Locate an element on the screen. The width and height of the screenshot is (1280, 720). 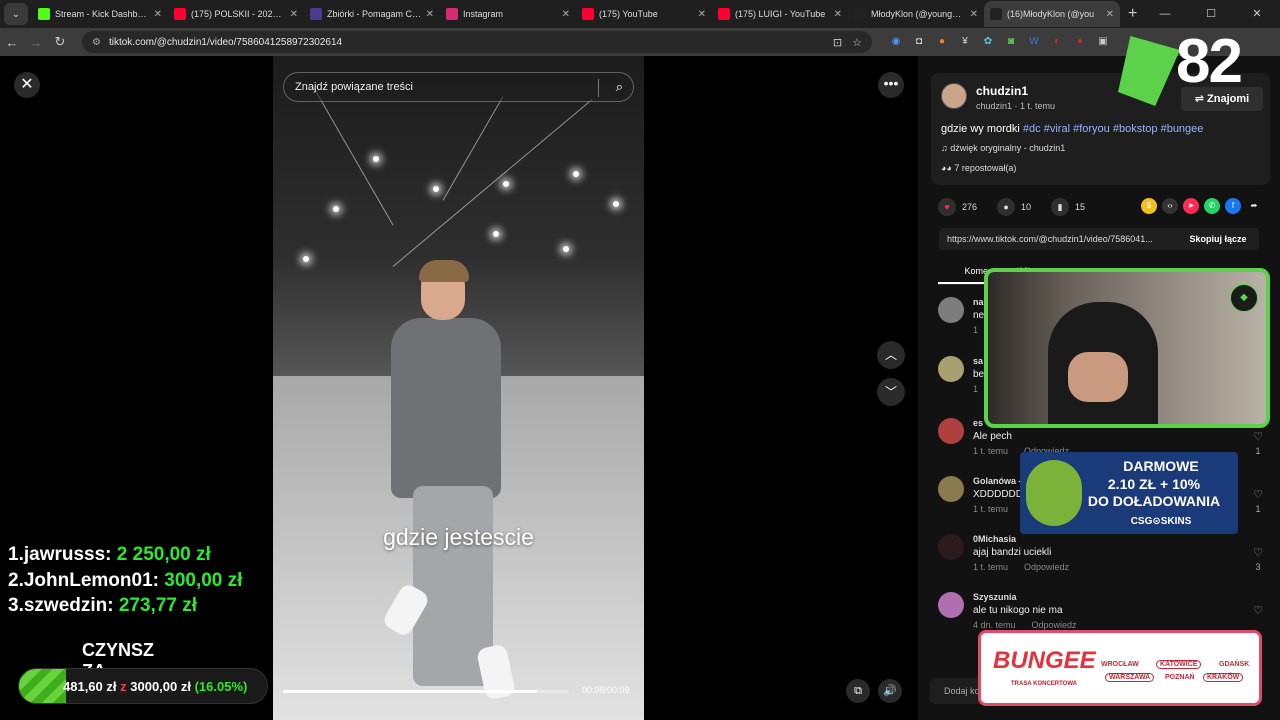
reload-icon: ↻ is located at coordinates (60, 42).